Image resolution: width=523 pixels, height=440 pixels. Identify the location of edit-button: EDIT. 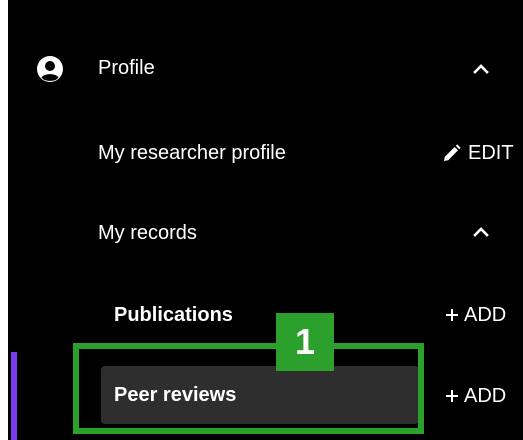
(478, 153).